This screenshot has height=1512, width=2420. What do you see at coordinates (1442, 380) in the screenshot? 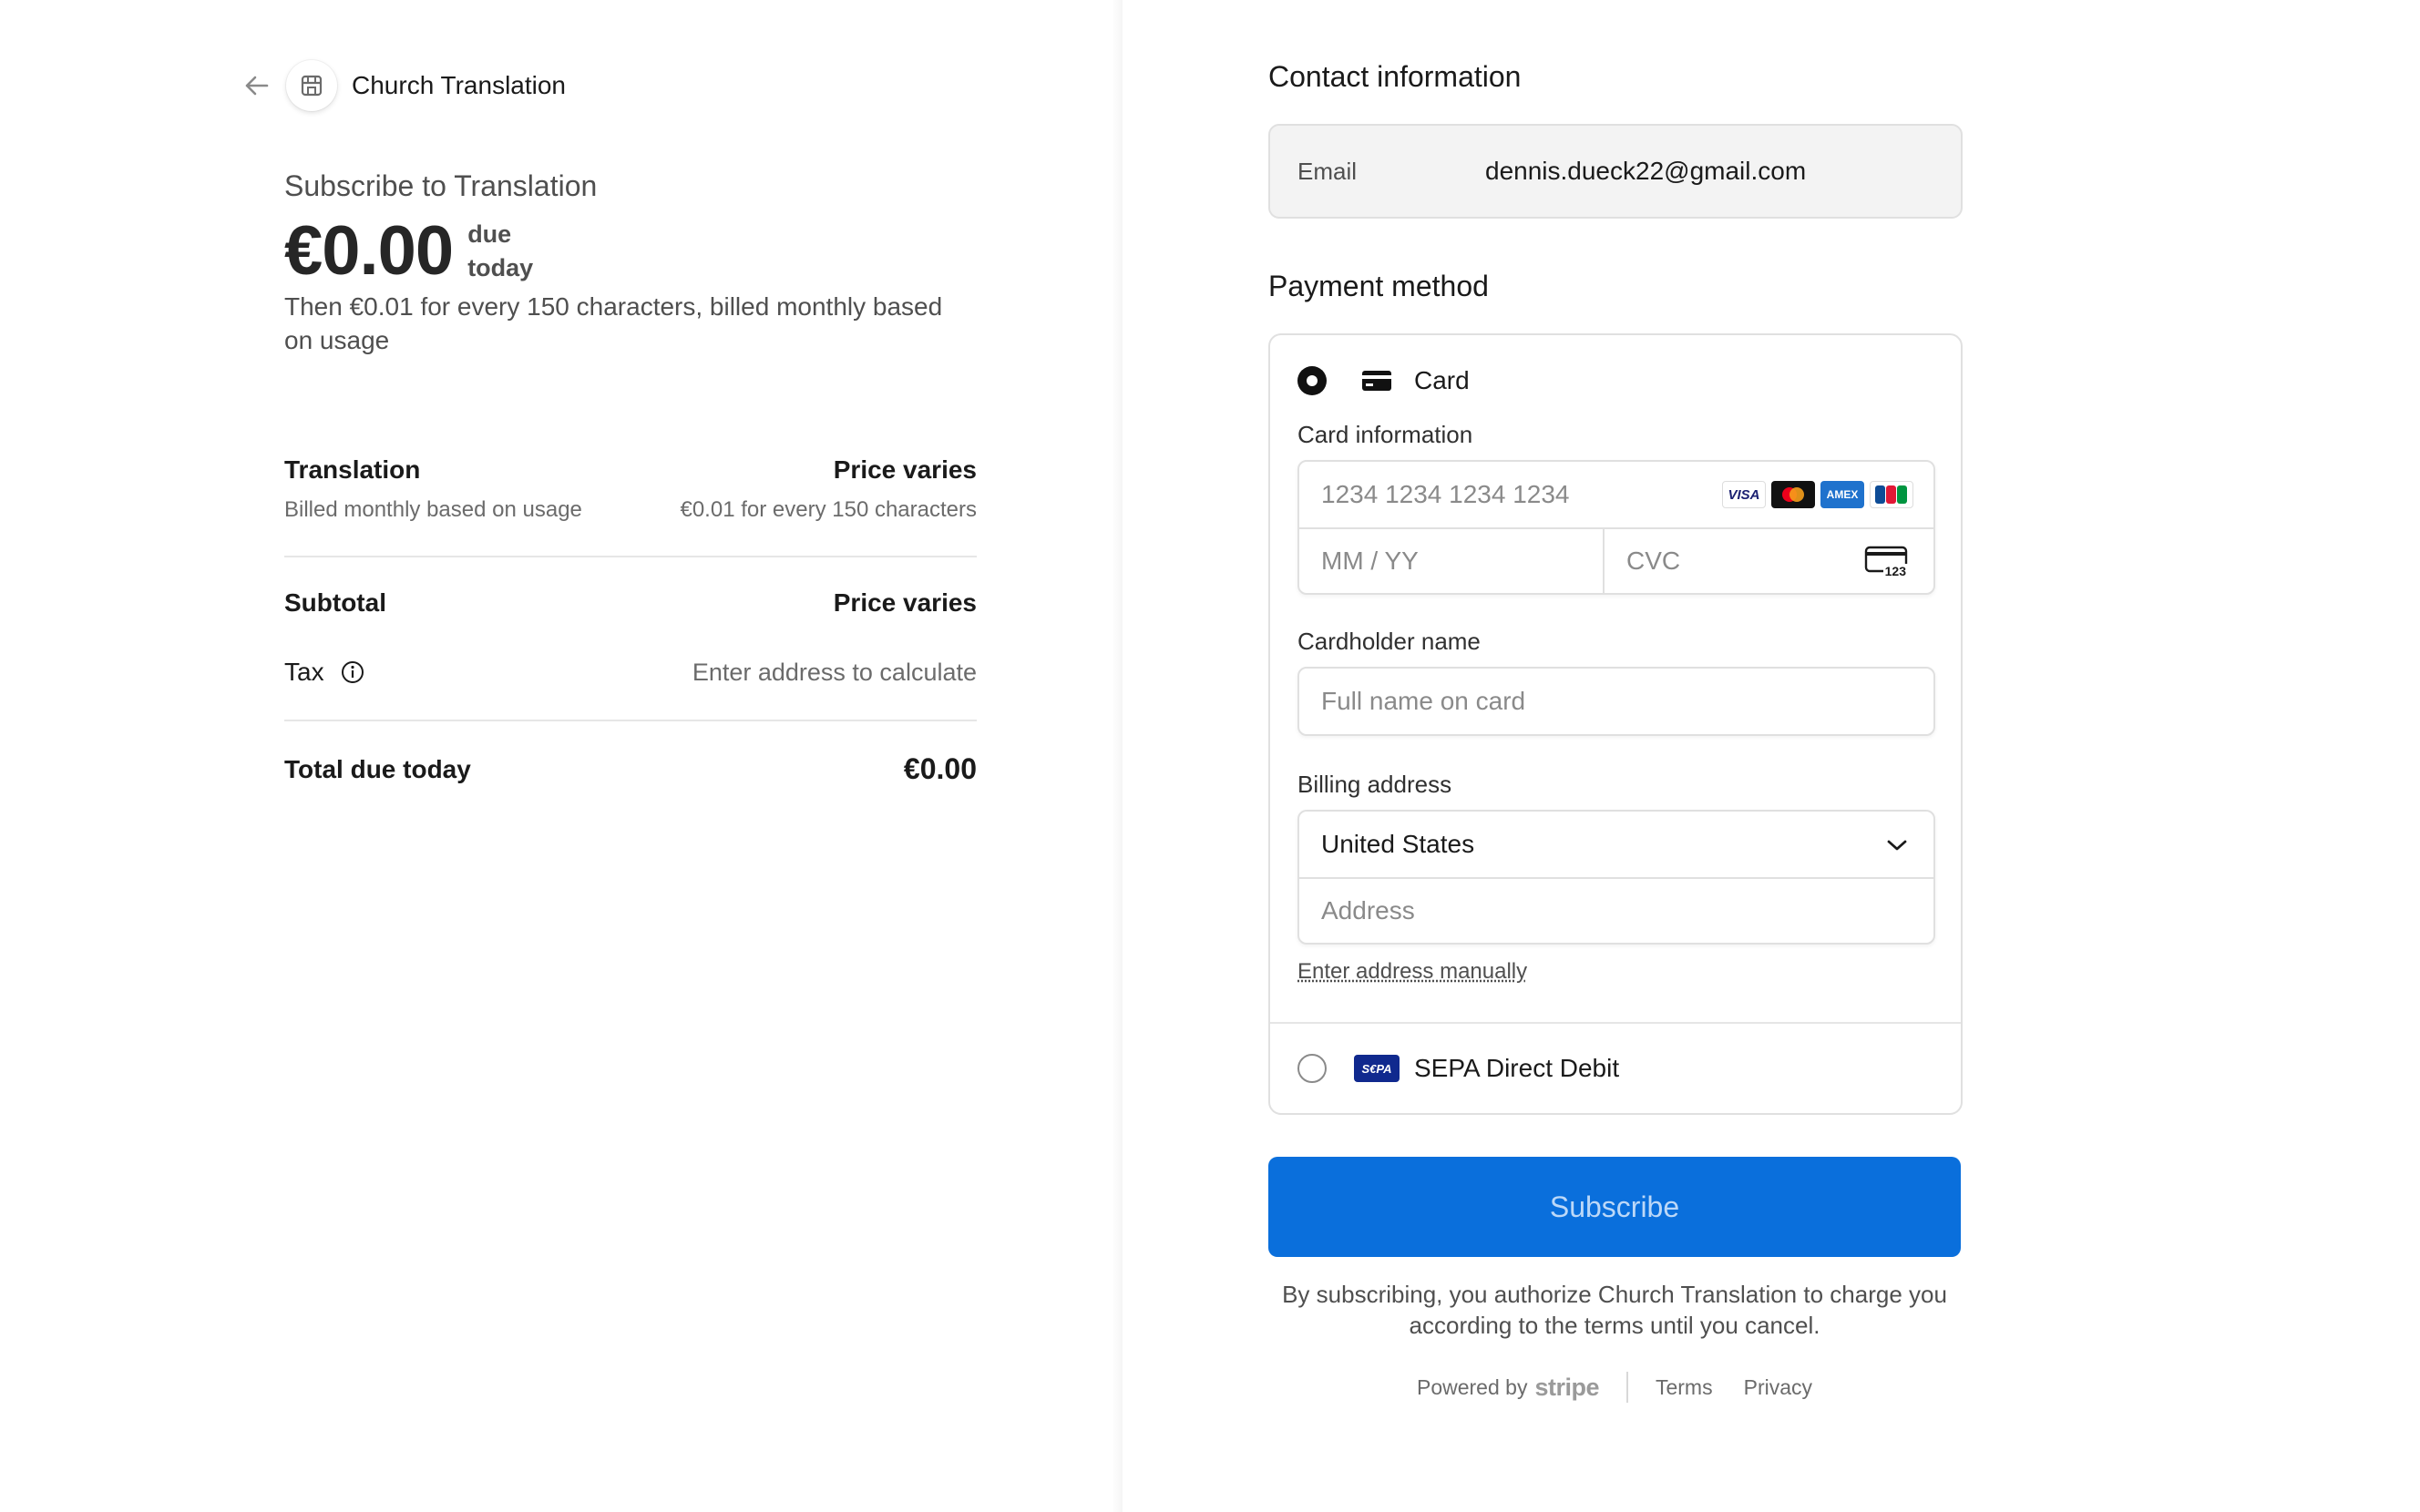
I see `card-label: Card` at bounding box center [1442, 380].